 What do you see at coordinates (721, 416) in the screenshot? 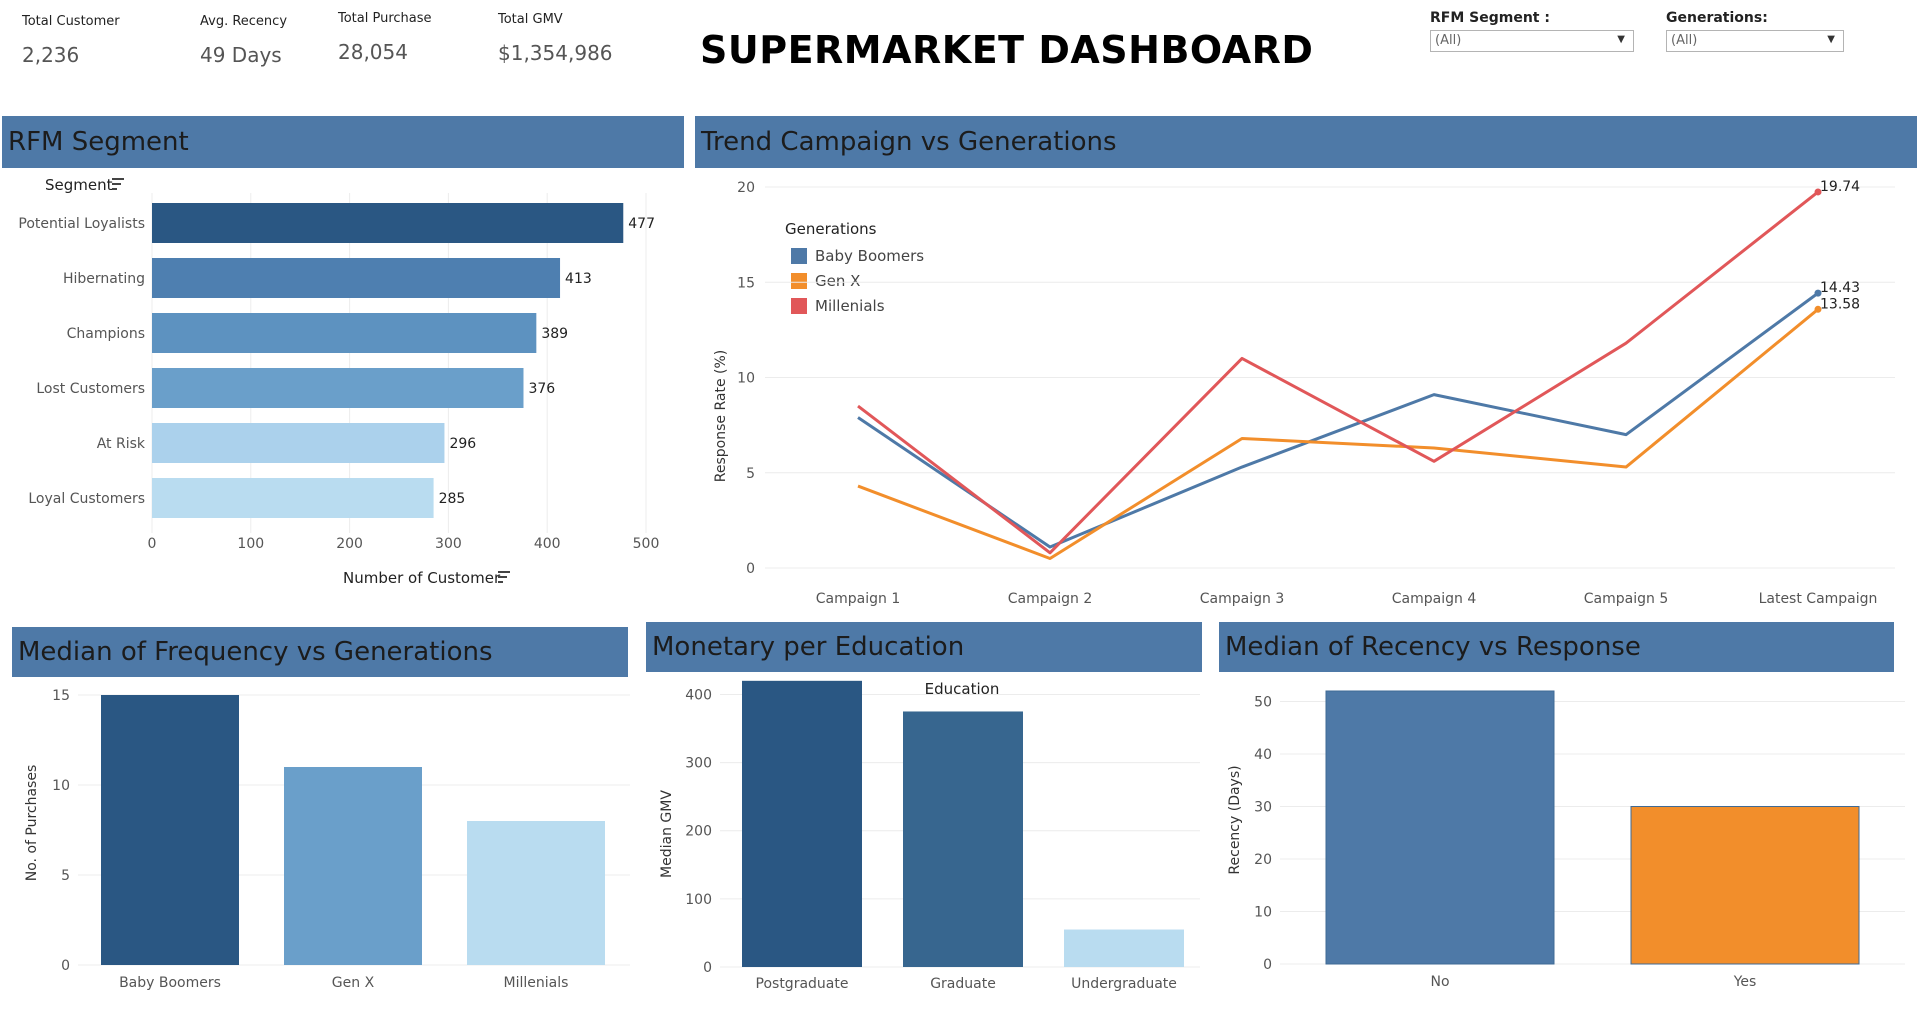
I see `y-axis-title: Response Rate (%)` at bounding box center [721, 416].